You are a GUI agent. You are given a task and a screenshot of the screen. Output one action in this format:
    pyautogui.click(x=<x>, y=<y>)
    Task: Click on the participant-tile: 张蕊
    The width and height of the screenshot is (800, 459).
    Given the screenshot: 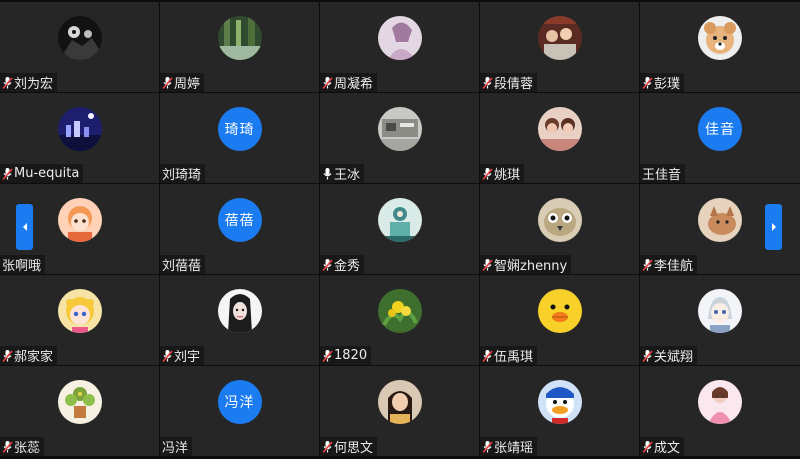 What is the action you would take?
    pyautogui.click(x=79, y=411)
    